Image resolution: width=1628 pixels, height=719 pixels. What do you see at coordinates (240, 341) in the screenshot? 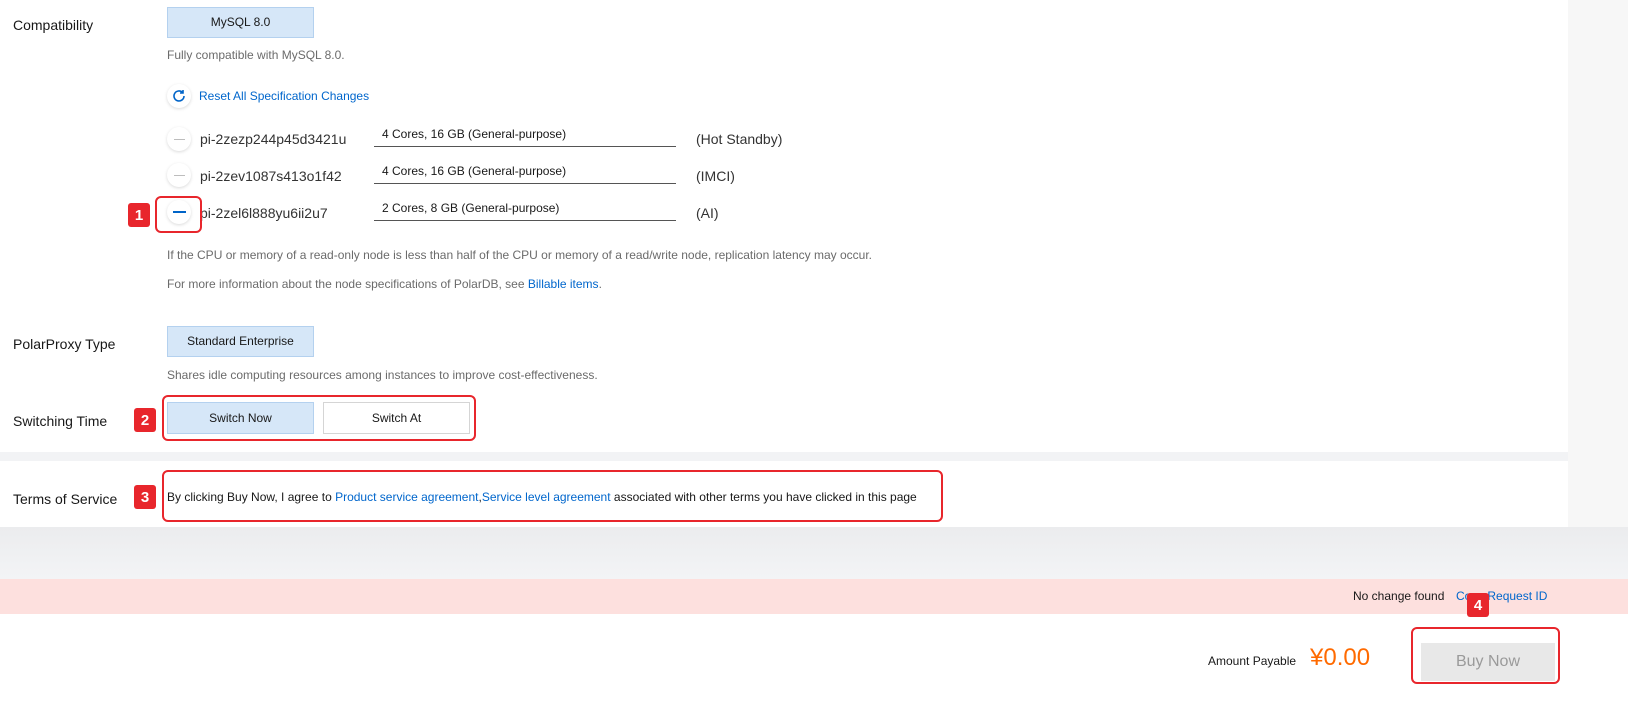
I see `proxy-type-button: Standard Enterprise` at bounding box center [240, 341].